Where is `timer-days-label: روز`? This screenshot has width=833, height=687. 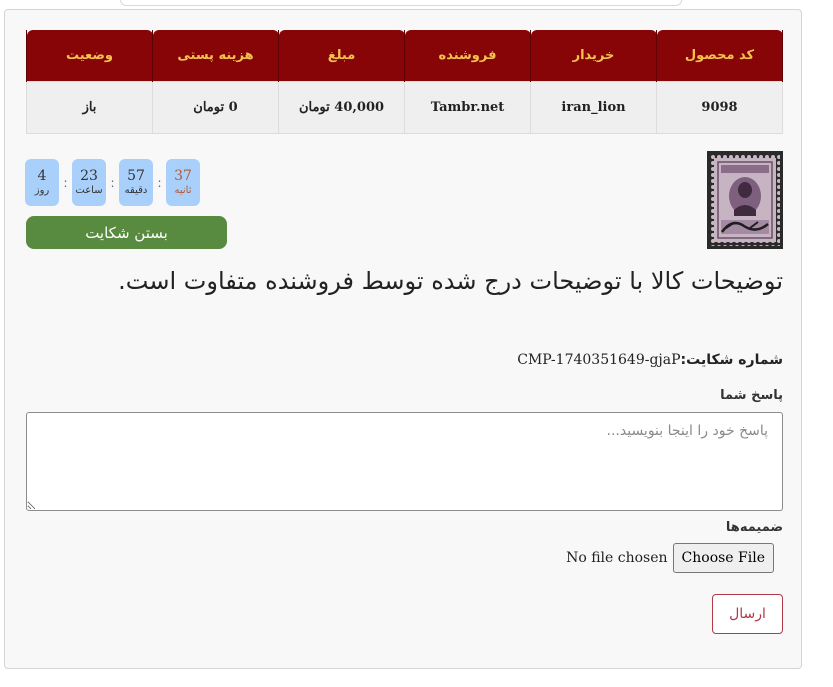
timer-days-label: روز is located at coordinates (42, 190).